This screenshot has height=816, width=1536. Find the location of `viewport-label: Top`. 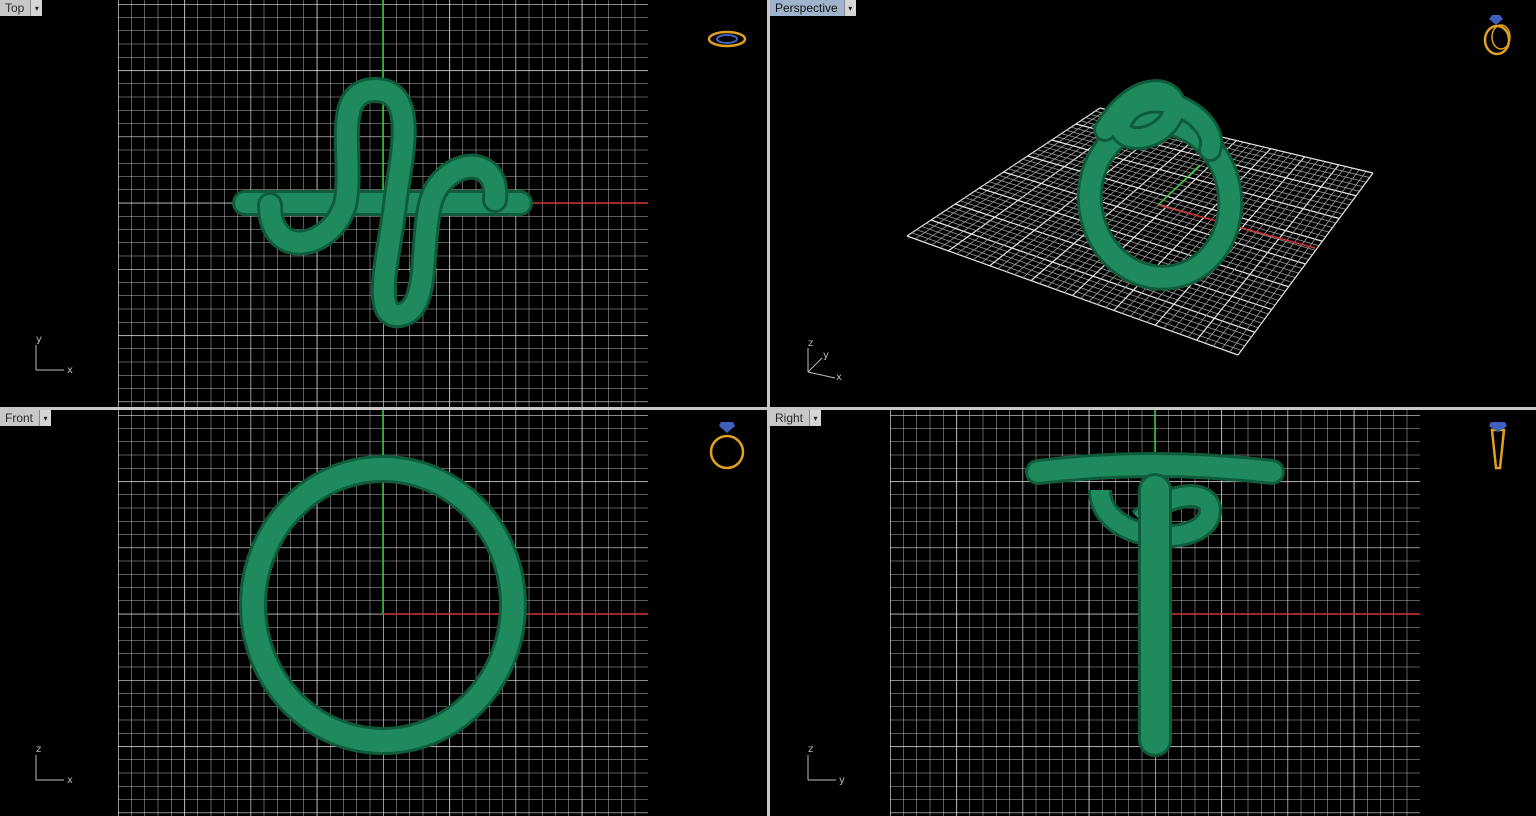

viewport-label: Top is located at coordinates (15, 8).